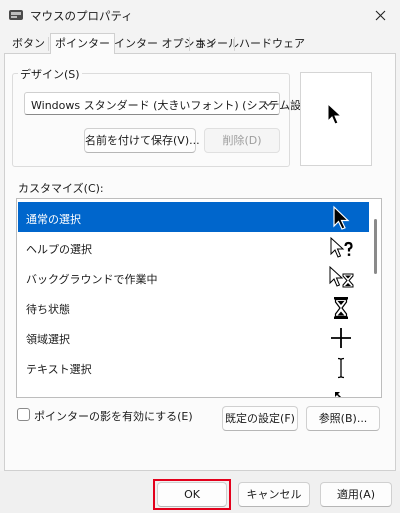 The width and height of the screenshot is (400, 513). What do you see at coordinates (338, 394) in the screenshot?
I see `diagonal-resize-cursor-icon` at bounding box center [338, 394].